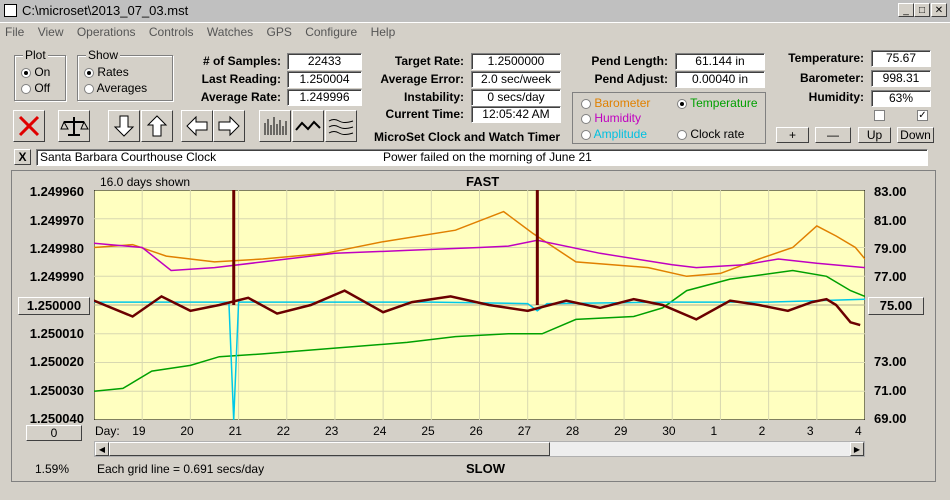 The image size is (950, 500). I want to click on arrow-down-button, so click(124, 126).